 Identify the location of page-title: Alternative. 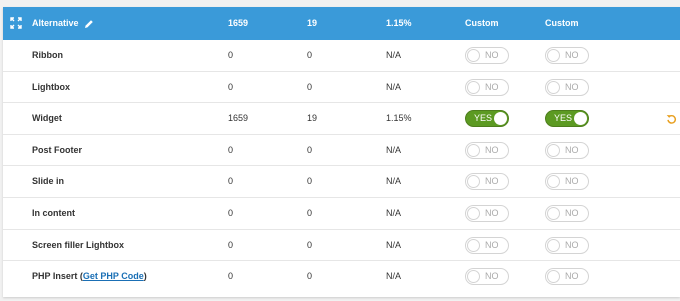
(55, 23).